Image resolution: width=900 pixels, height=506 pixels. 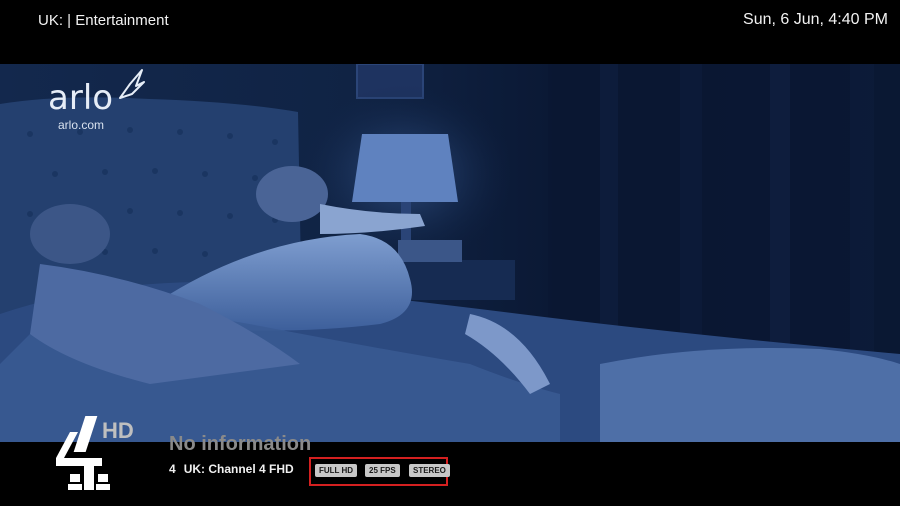 I want to click on ad-logo: arlo arlo.com, so click(x=98, y=103).